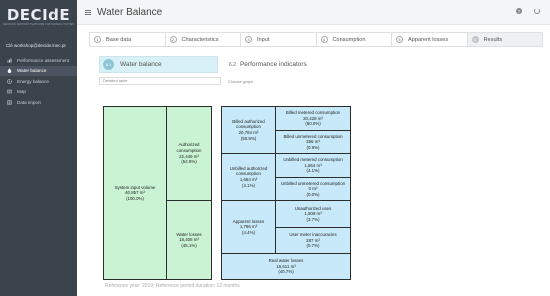 The height and width of the screenshot is (296, 550). Describe the element at coordinates (313, 12) in the screenshot. I see `top-header: Water Balance ?` at that location.